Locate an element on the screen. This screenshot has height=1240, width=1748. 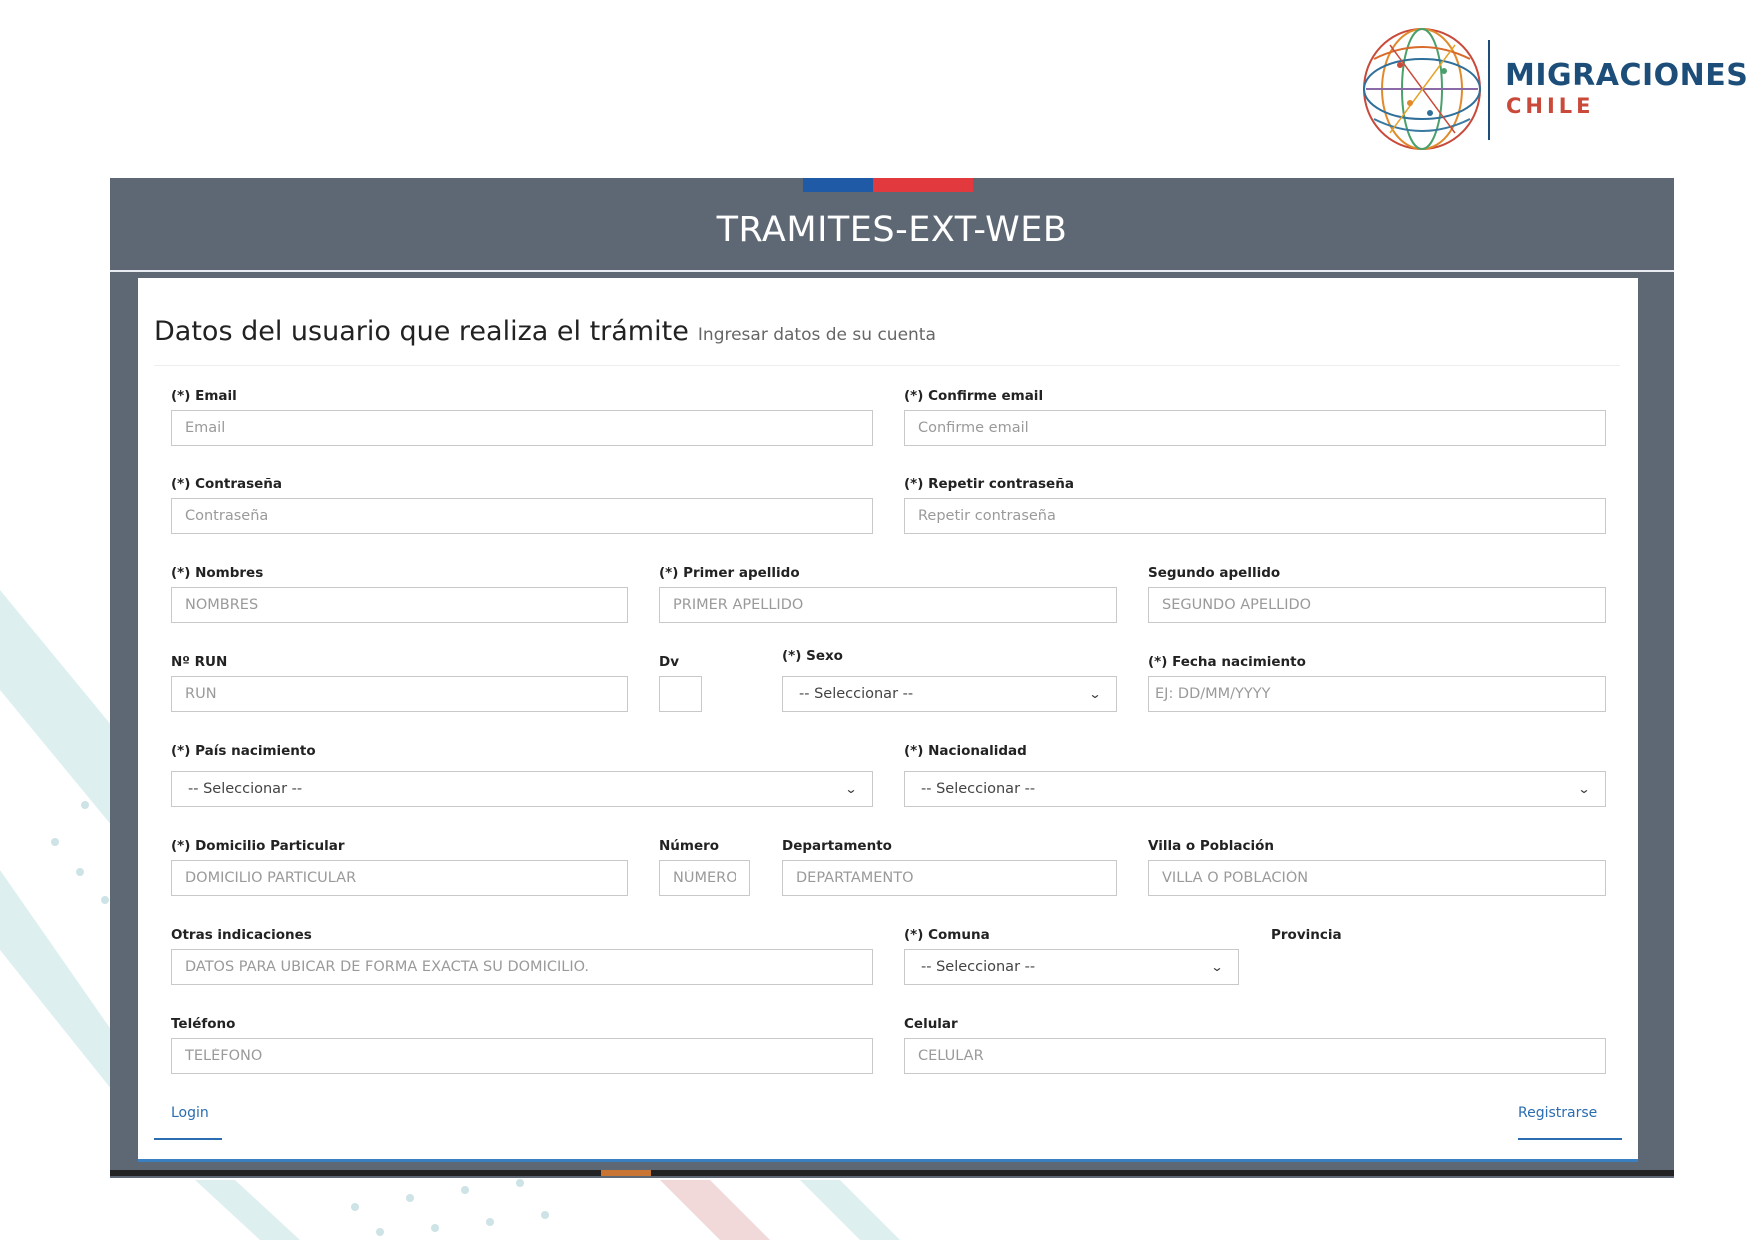
sexo-select: -- Seleccionar -- ⌄ is located at coordinates (949, 694).